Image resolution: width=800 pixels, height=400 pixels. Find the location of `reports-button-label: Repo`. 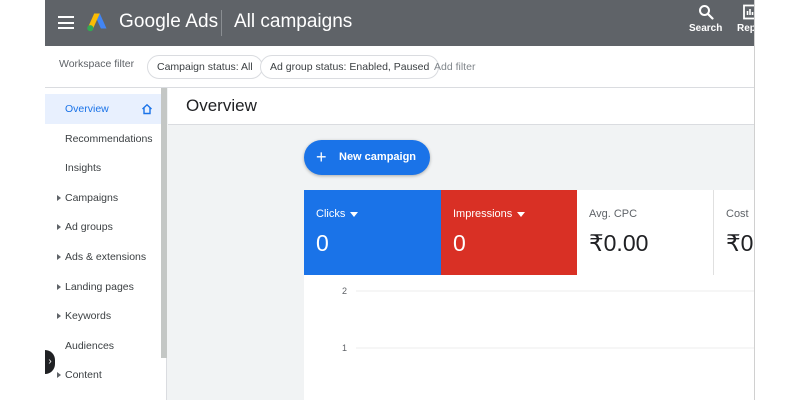

reports-button-label: Repo is located at coordinates (745, 28).